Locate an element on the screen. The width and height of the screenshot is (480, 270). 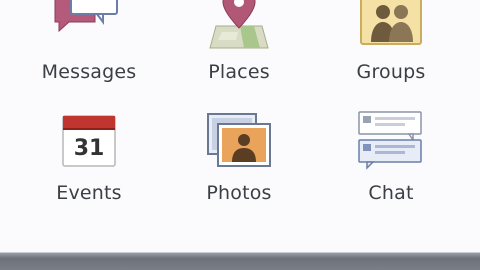
tile-places: Places is located at coordinates (239, 46).